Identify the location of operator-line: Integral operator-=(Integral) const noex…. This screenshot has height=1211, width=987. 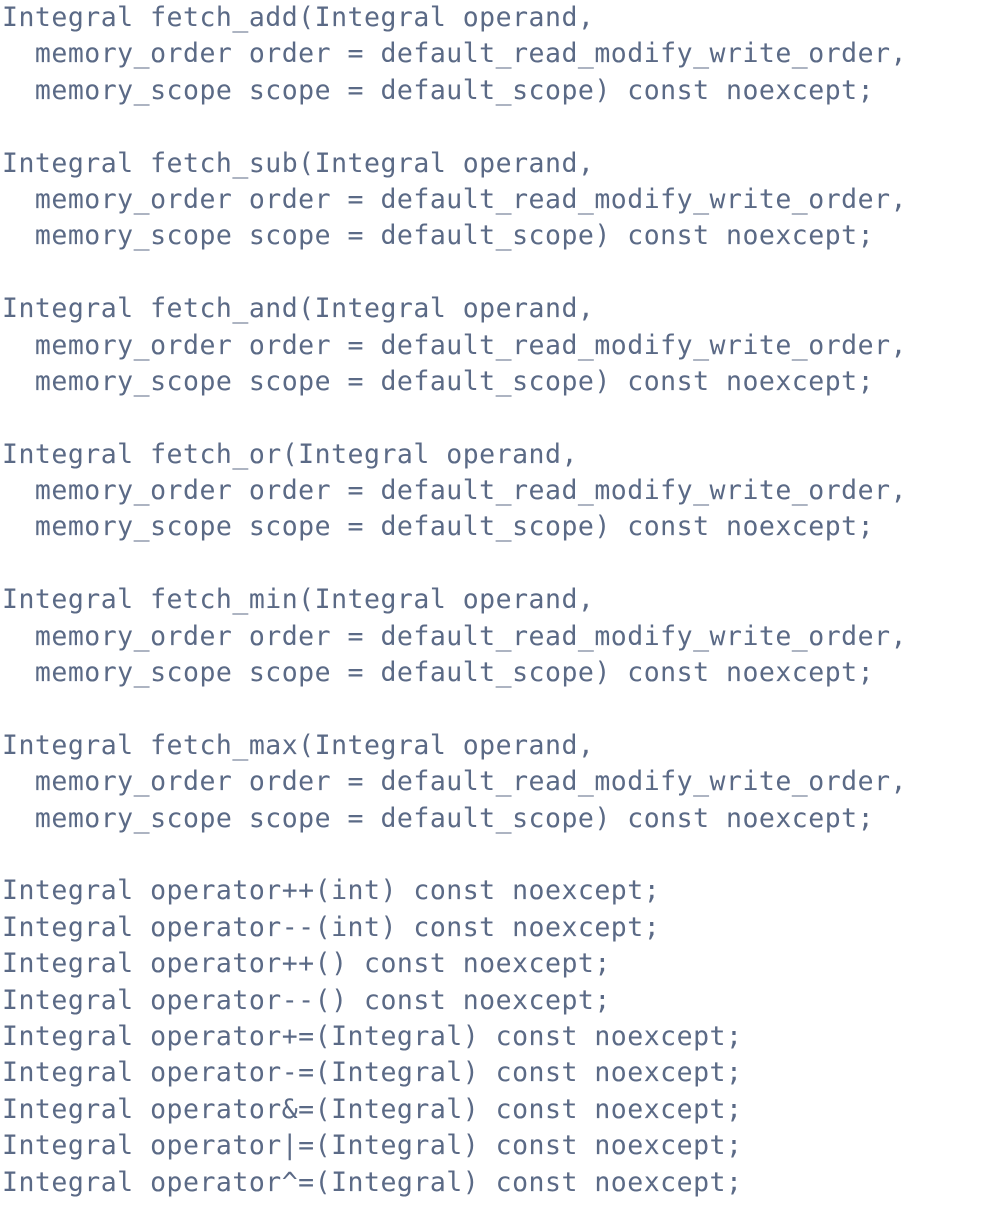
(372, 1073).